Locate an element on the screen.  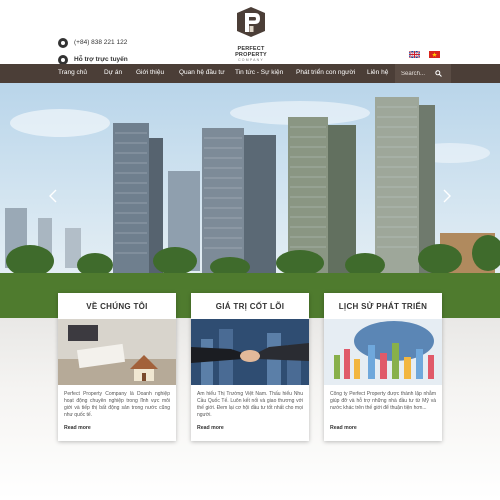
history-image is located at coordinates (383, 352).